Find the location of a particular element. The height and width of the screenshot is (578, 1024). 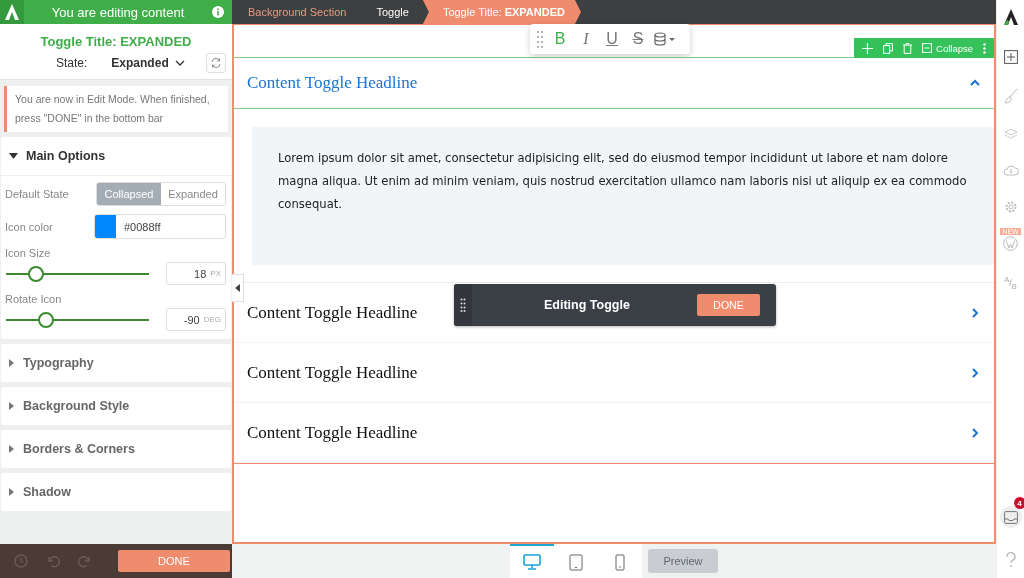

section-header: Main Options is located at coordinates (116, 156).